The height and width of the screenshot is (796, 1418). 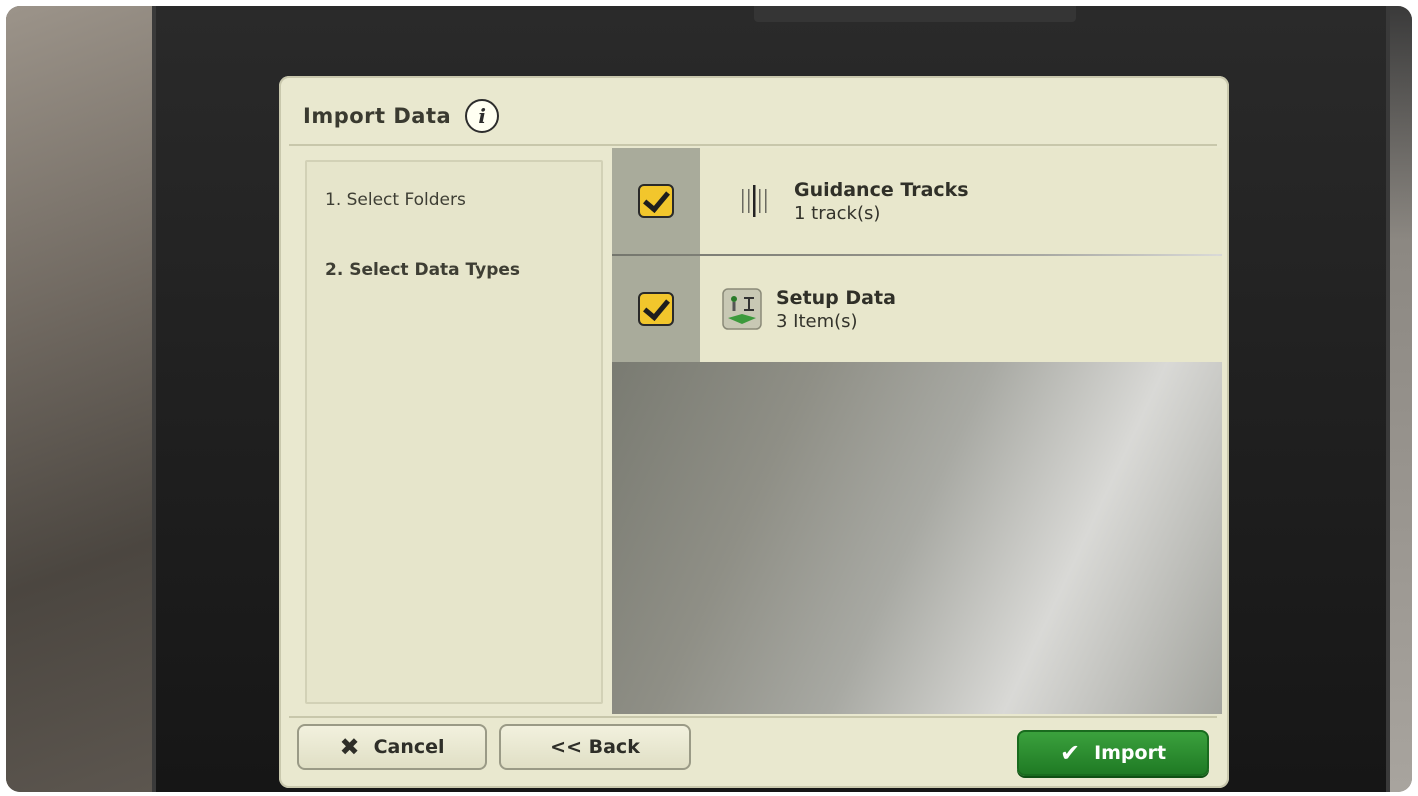 What do you see at coordinates (454, 432) in the screenshot?
I see `wizard-steps-panel: 1. Select Folders 2. Select Data Types` at bounding box center [454, 432].